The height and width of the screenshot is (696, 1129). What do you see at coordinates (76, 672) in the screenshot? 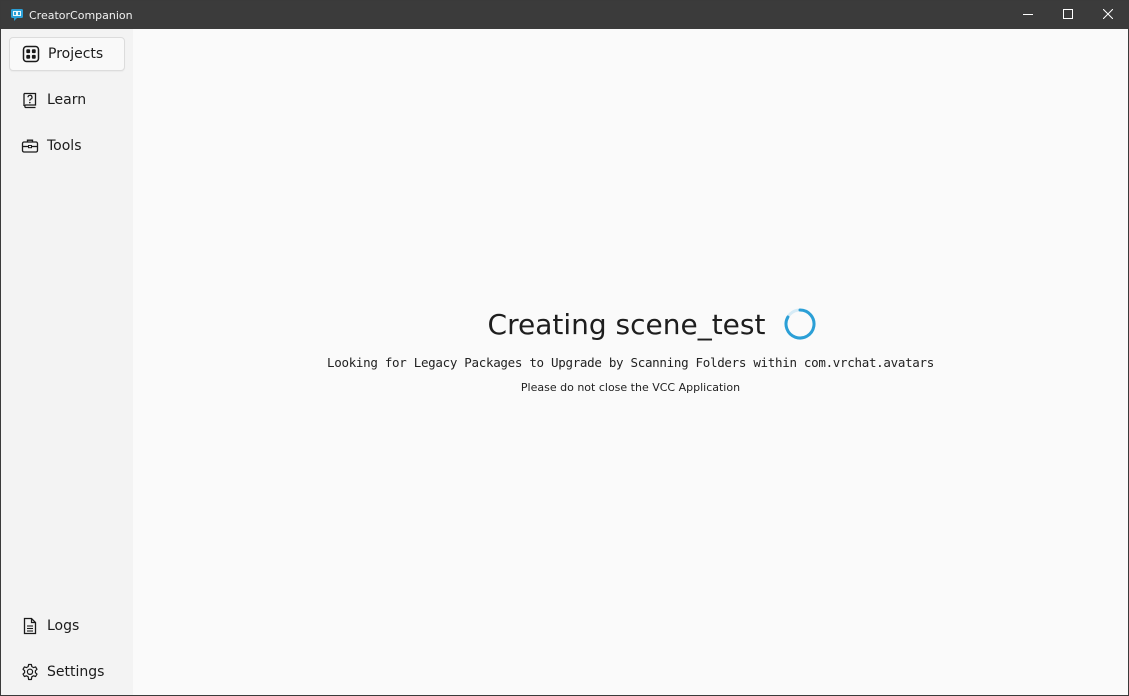
I see `sidebar-item-label: Settings` at bounding box center [76, 672].